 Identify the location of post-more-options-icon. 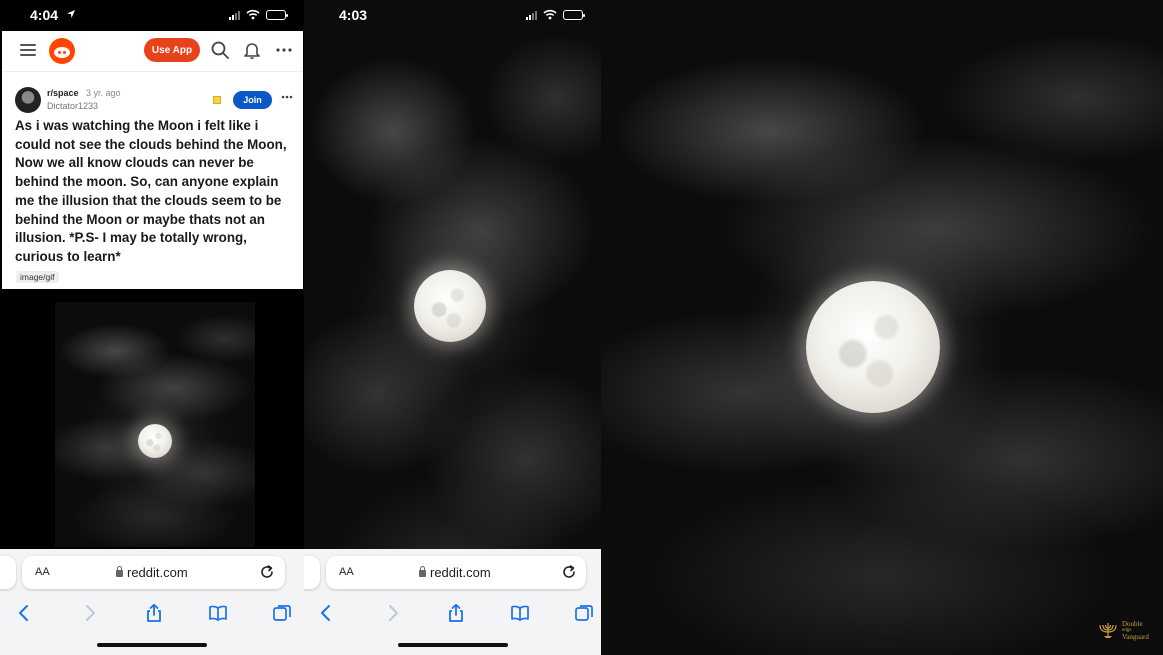
(287, 97).